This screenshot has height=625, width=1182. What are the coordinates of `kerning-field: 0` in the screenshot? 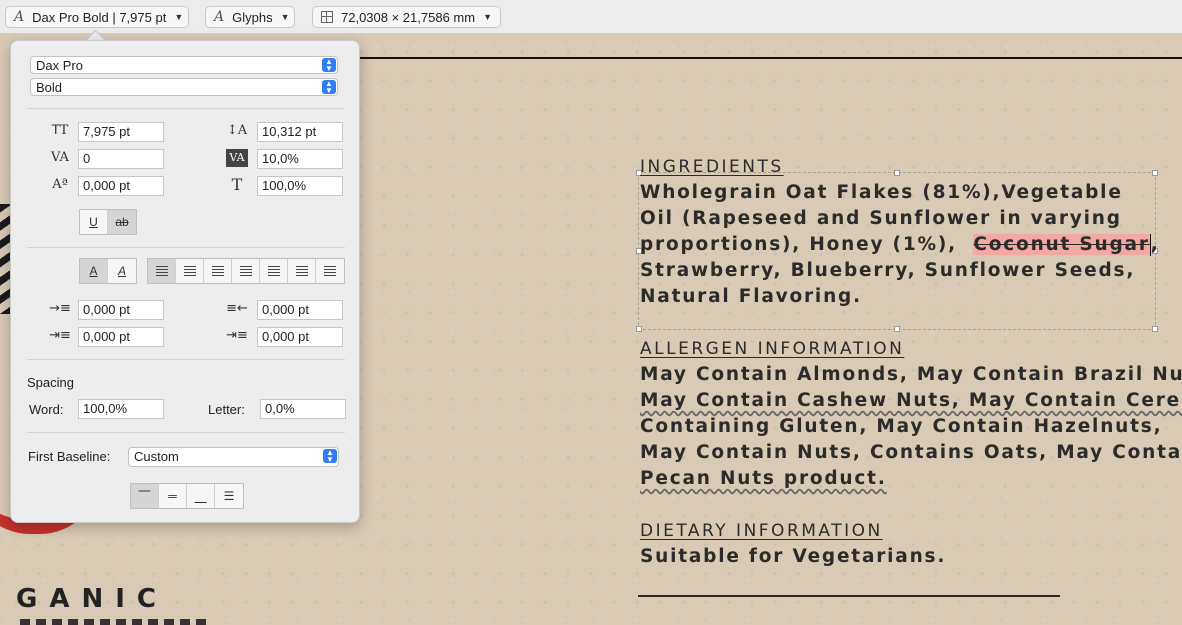 It's located at (121, 159).